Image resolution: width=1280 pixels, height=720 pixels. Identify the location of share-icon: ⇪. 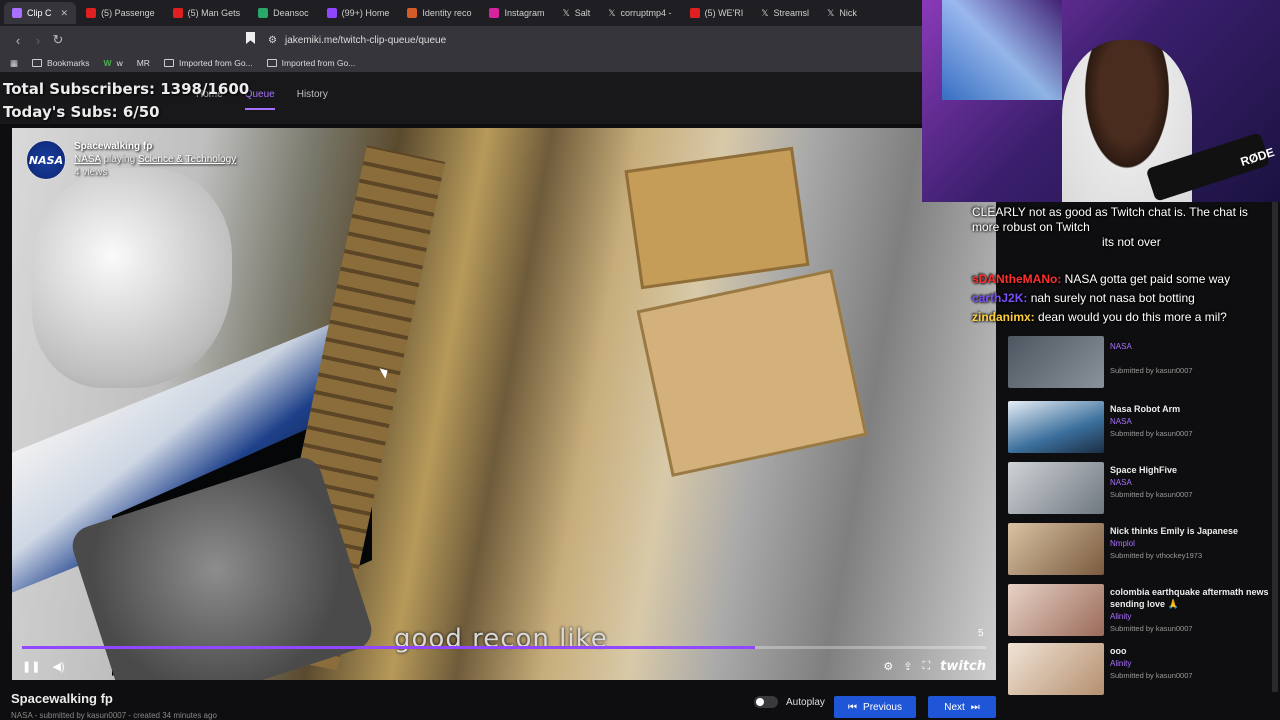
(907, 666).